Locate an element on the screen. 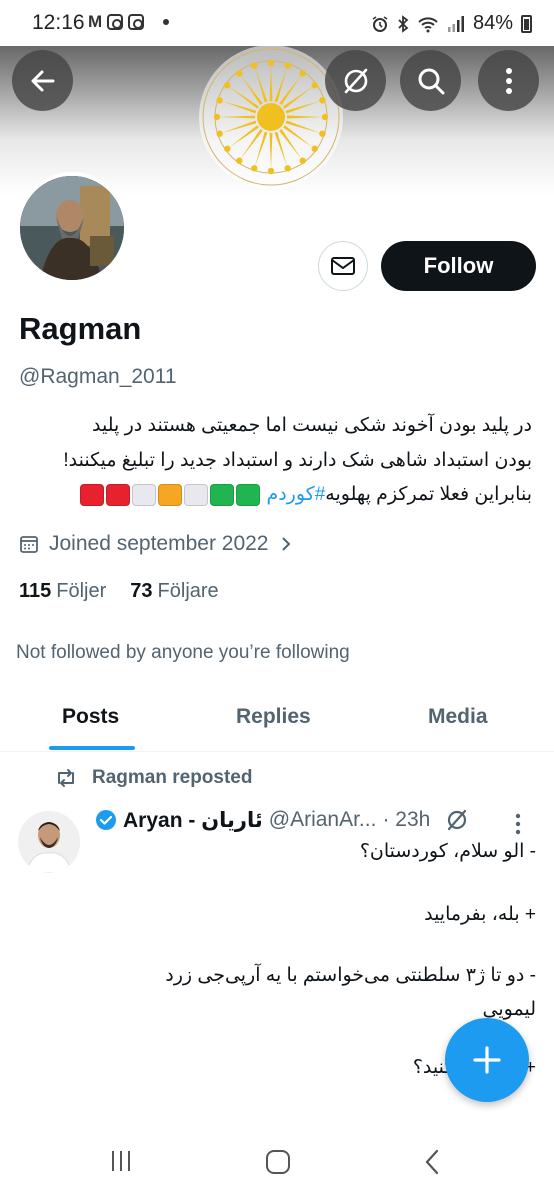  profile-avatar is located at coordinates (72, 228).